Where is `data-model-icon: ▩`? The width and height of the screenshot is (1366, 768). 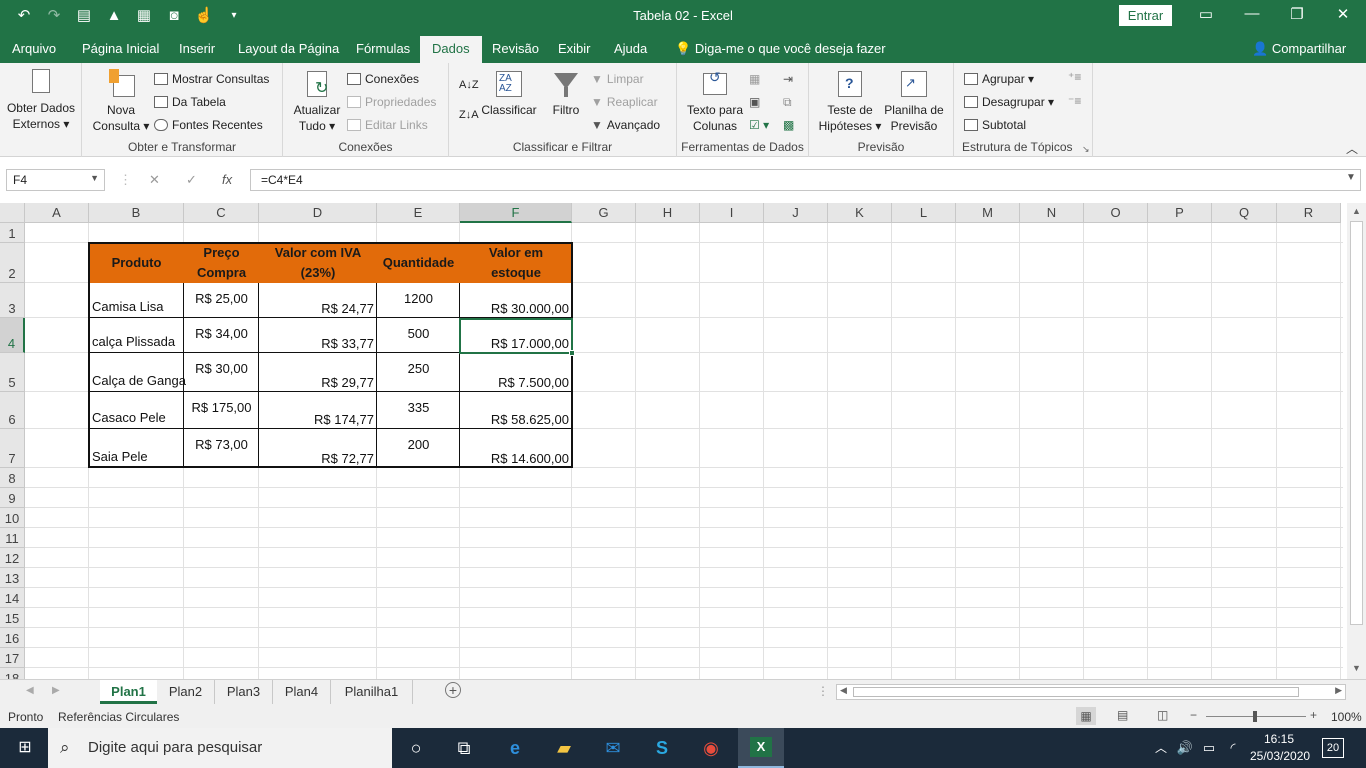 data-model-icon: ▩ is located at coordinates (788, 125).